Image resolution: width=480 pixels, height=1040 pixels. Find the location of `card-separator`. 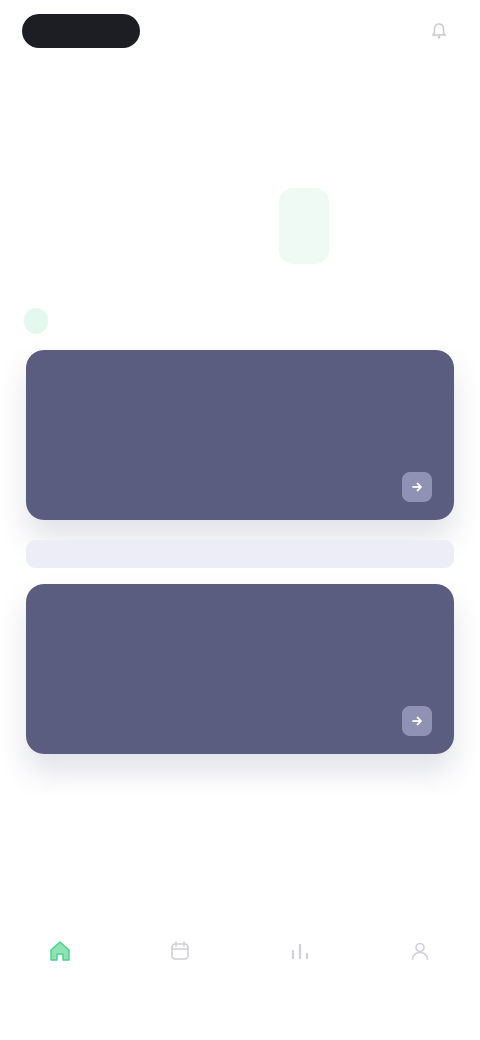

card-separator is located at coordinates (240, 554).